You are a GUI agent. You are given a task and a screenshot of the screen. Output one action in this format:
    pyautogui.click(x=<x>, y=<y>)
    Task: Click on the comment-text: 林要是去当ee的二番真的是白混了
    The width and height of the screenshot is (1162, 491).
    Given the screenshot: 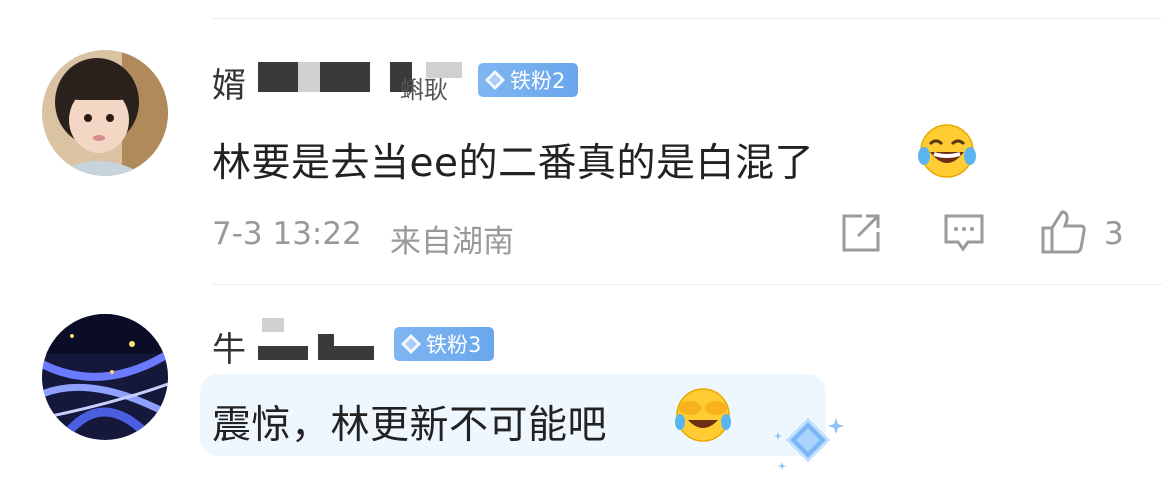 What is the action you would take?
    pyautogui.click(x=513, y=163)
    